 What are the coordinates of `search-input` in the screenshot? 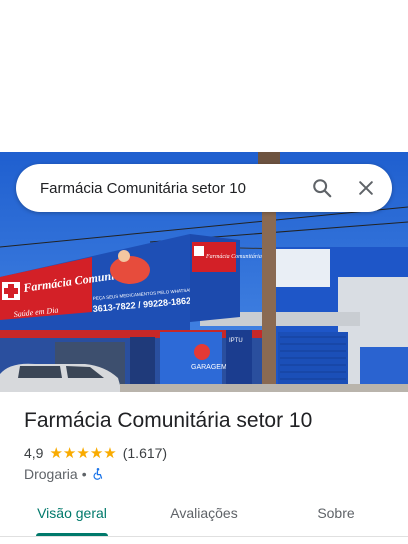 It's located at (168, 188).